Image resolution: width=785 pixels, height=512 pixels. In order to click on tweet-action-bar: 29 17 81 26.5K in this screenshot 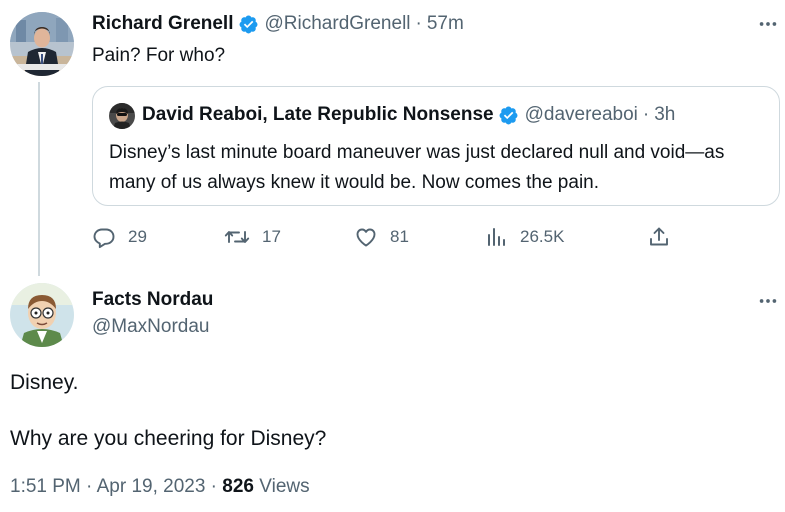, I will do `click(392, 237)`.